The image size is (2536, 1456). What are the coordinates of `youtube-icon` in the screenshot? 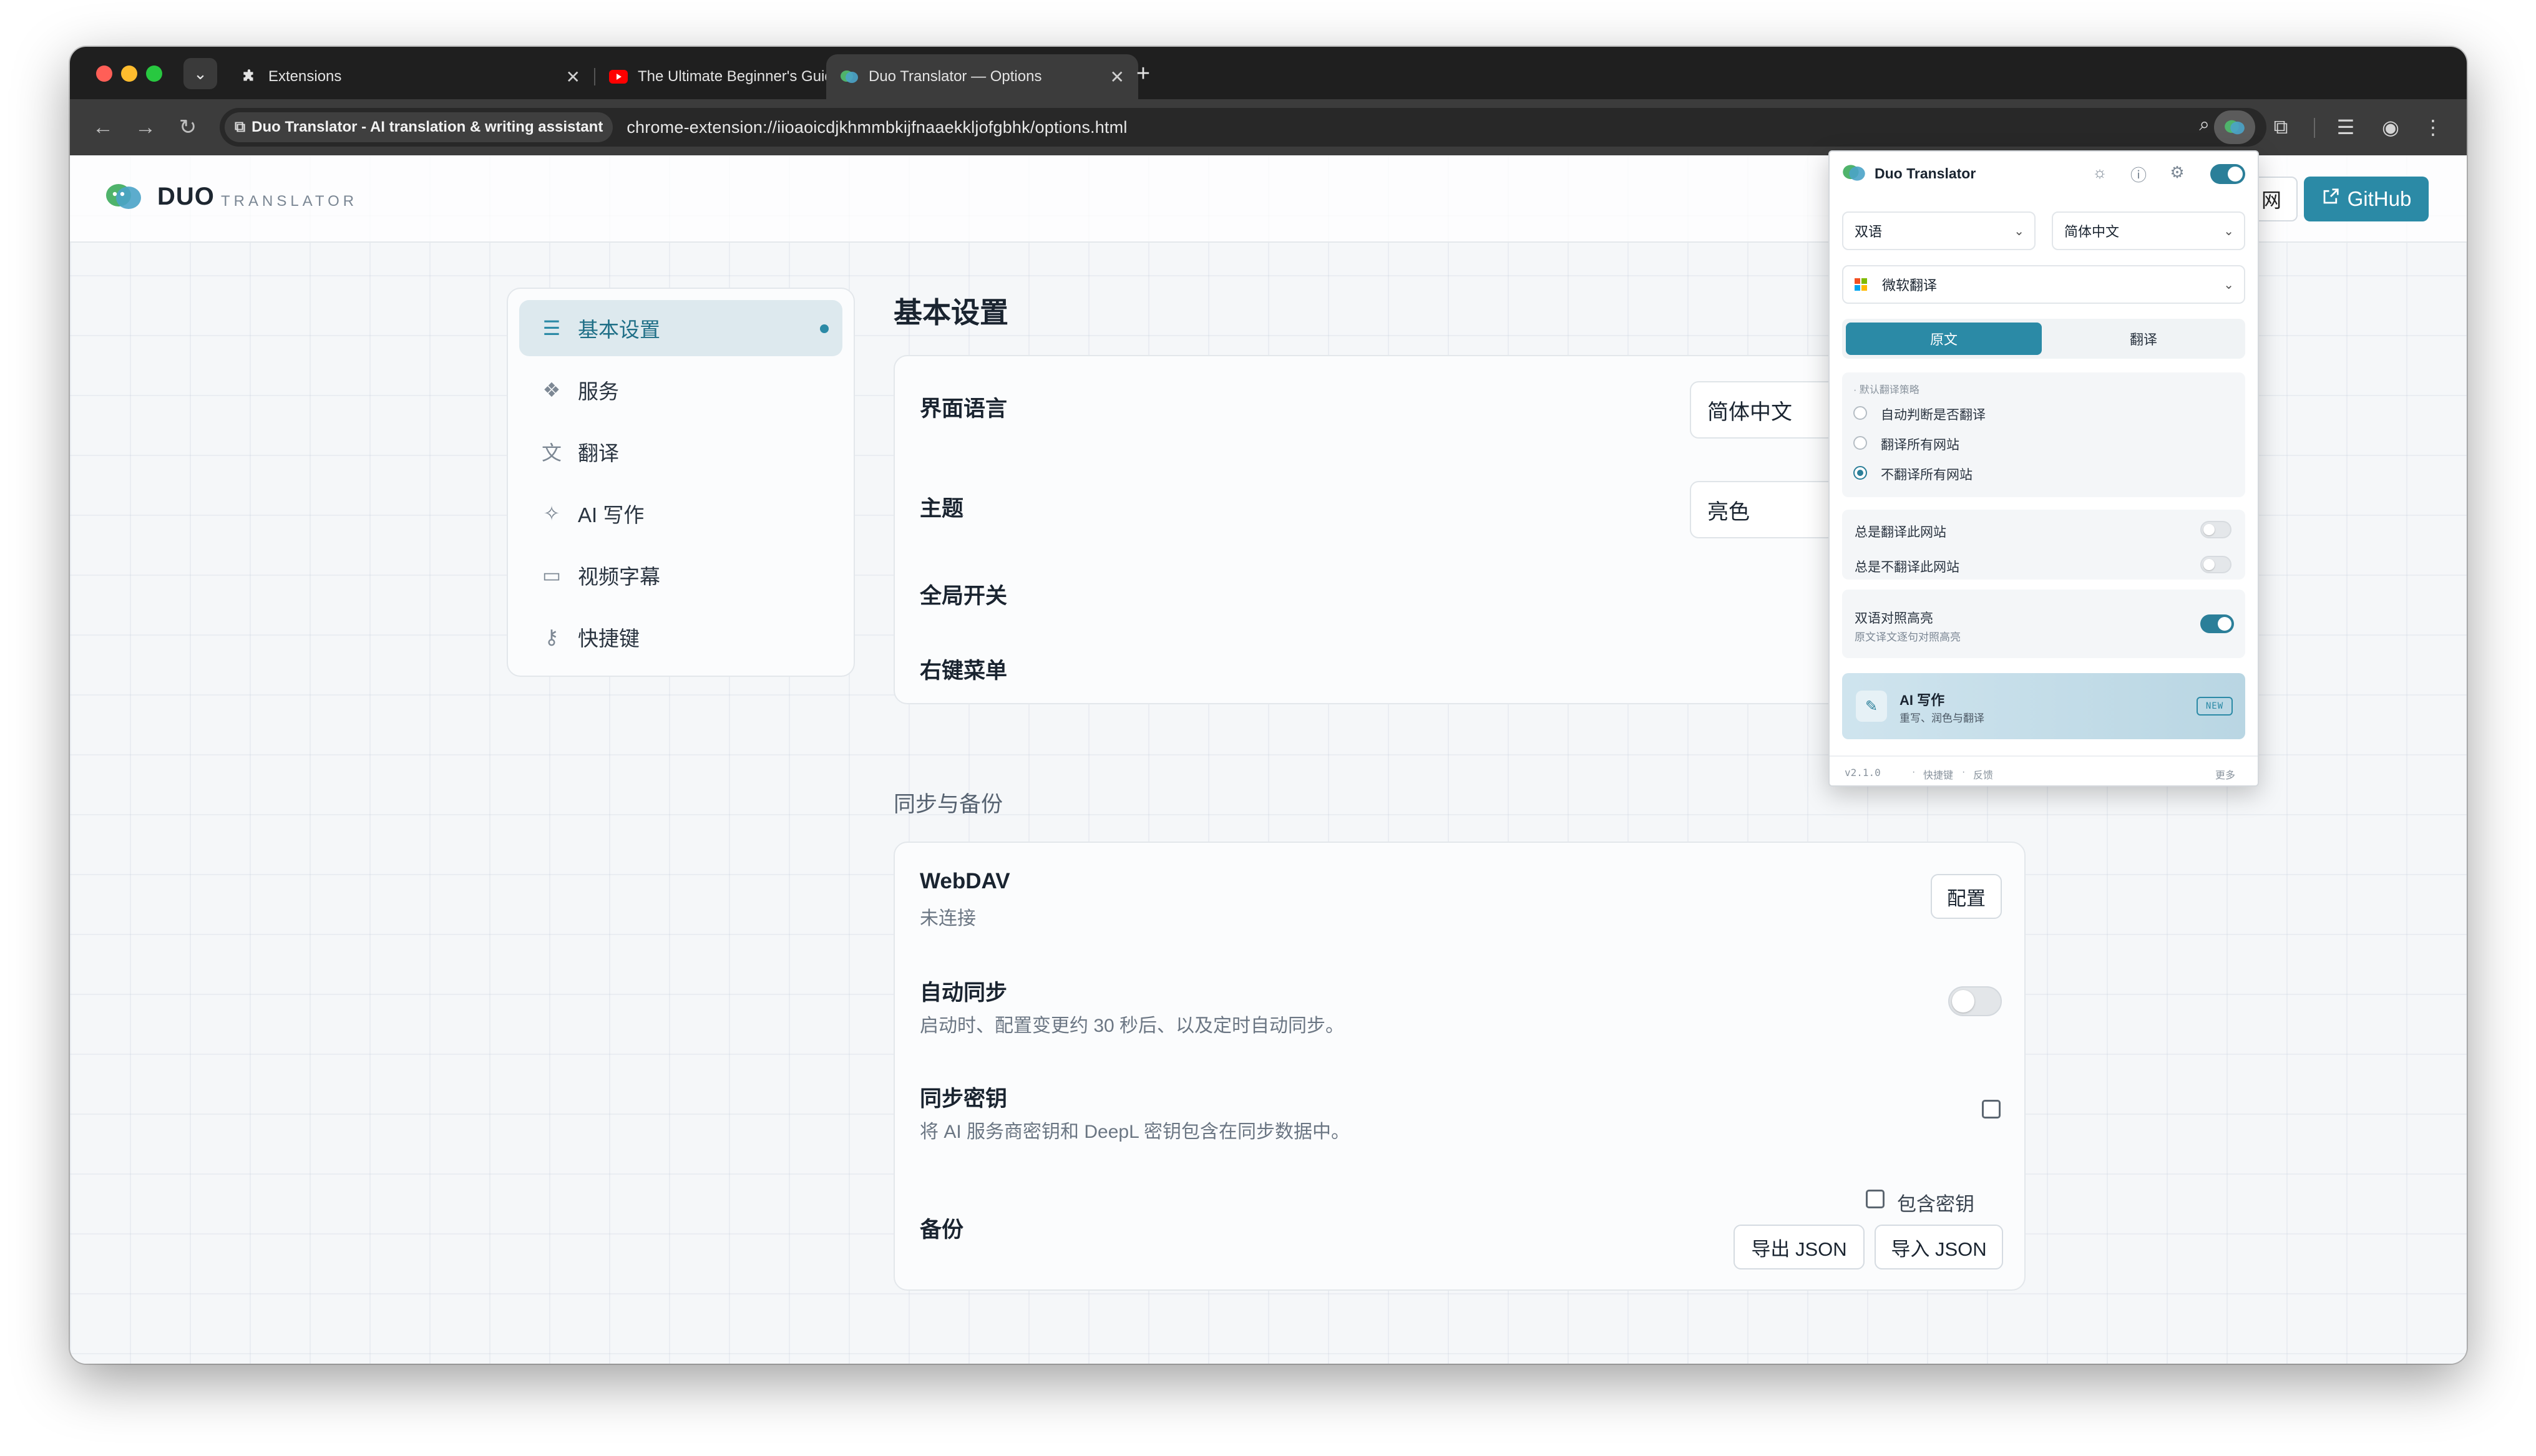 It's located at (618, 77).